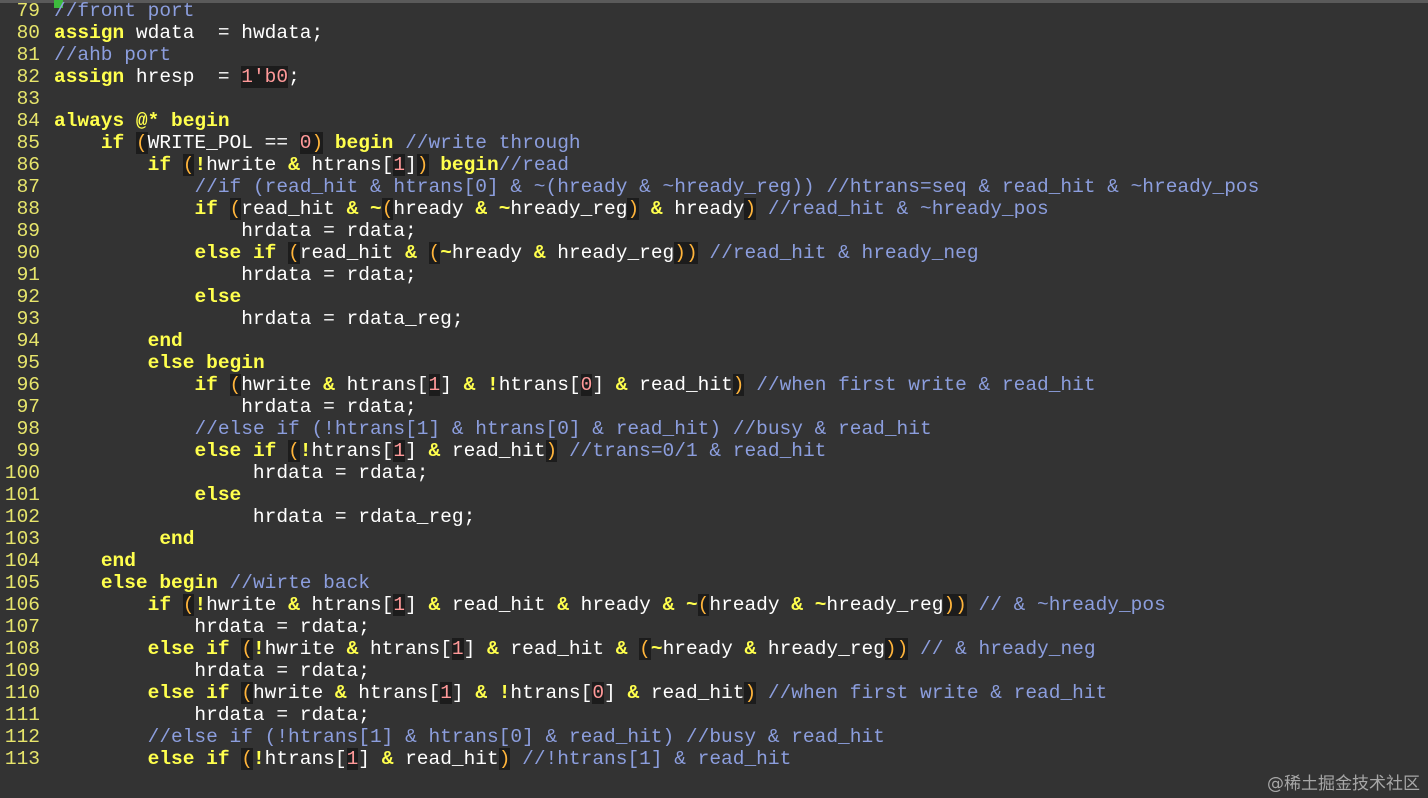 This screenshot has height=798, width=1428. Describe the element at coordinates (28, 165) in the screenshot. I see `line-number: 86` at that location.